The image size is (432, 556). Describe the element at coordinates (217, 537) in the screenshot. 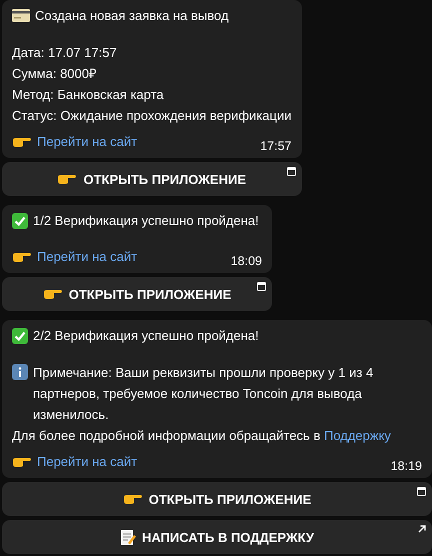

I see `inline-button: НАПИСАТЬ В ПОДДЕРЖКУ` at that location.